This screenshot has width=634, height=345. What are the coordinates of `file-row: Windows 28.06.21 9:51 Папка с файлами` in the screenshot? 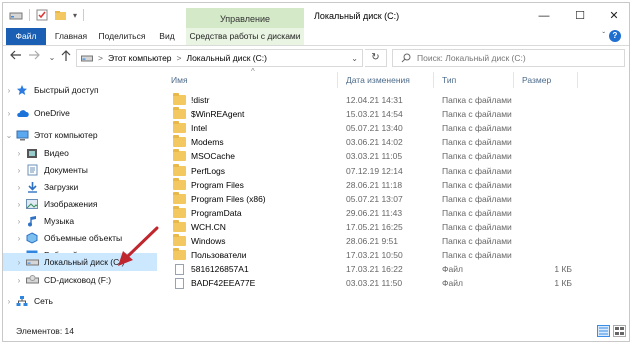 It's located at (397, 241).